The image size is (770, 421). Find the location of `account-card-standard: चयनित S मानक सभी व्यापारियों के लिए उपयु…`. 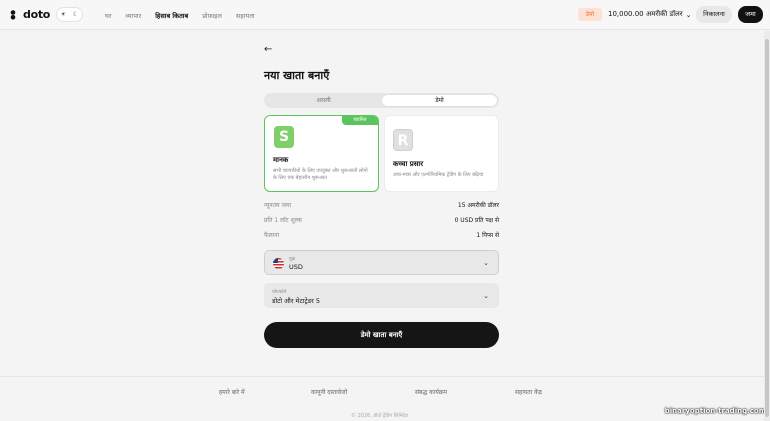

account-card-standard: चयनित S मानक सभी व्यापारियों के लिए उपयु… is located at coordinates (321, 153).